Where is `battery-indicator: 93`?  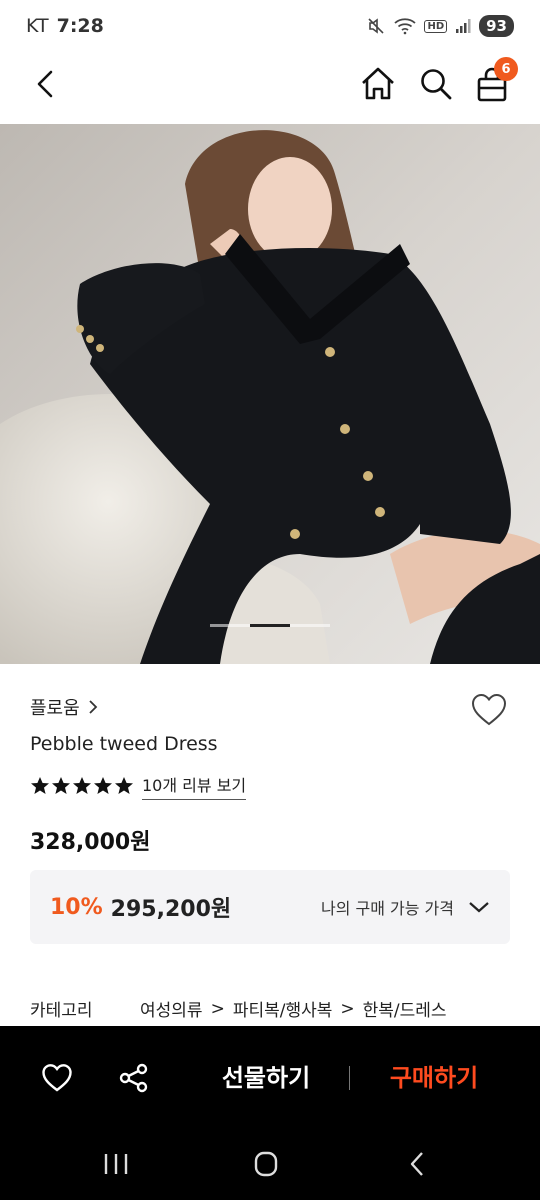 battery-indicator: 93 is located at coordinates (496, 26).